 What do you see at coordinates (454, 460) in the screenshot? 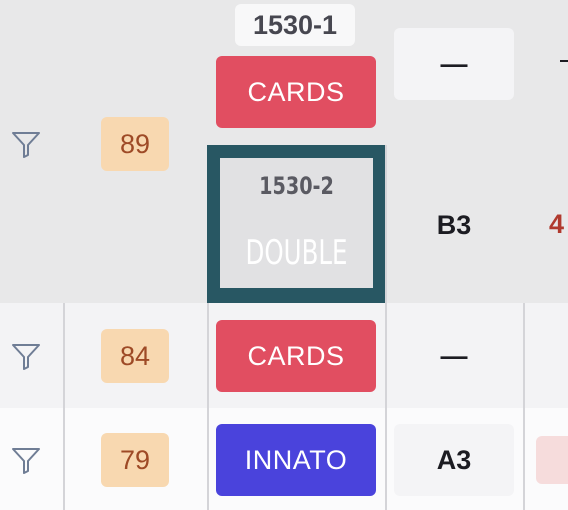
I see `slot-cell: A3` at bounding box center [454, 460].